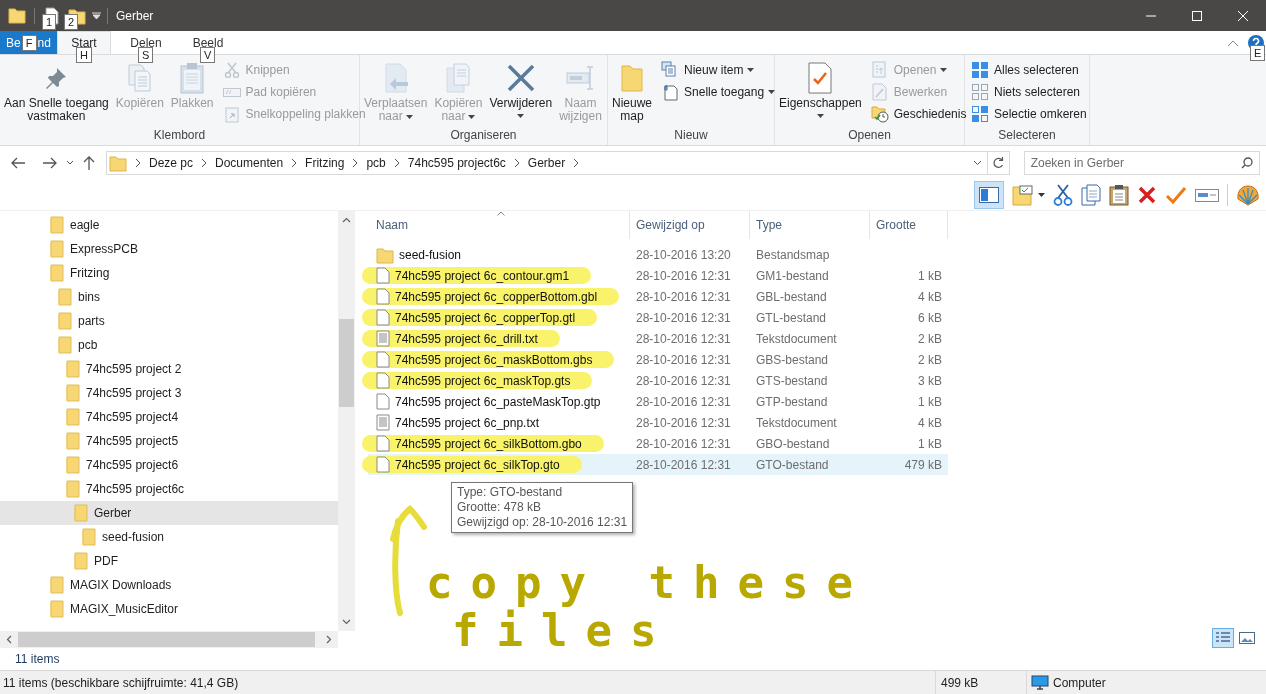 The image size is (1266, 694). What do you see at coordinates (632, 93) in the screenshot?
I see `ribbon-button: Nieuwe map` at bounding box center [632, 93].